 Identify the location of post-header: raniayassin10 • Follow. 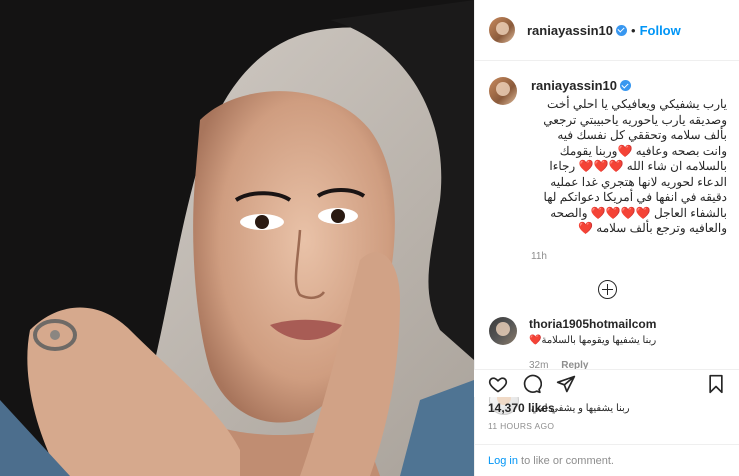
(607, 30).